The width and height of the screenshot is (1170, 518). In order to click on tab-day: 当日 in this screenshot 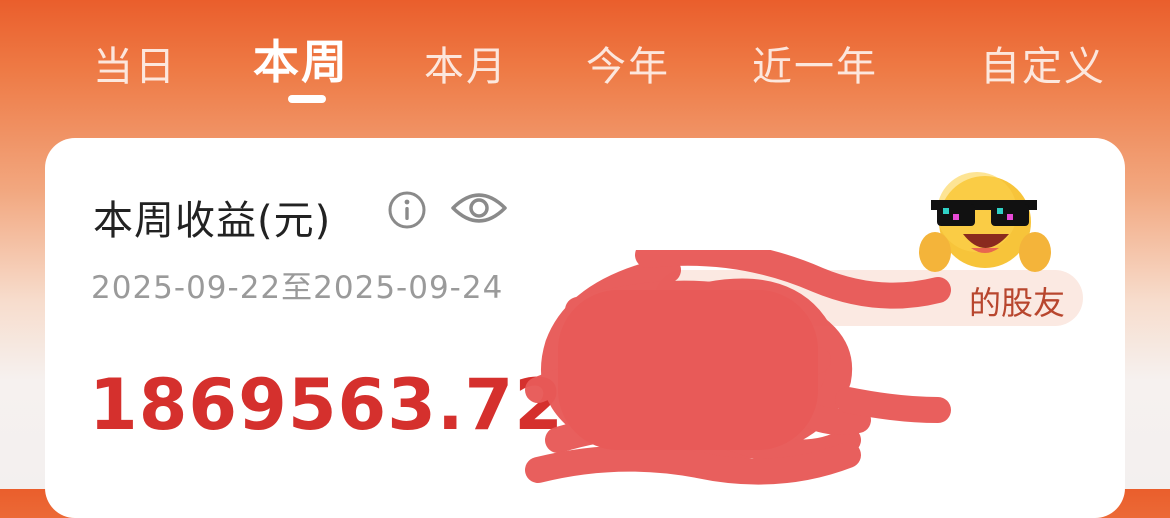, I will do `click(135, 63)`.